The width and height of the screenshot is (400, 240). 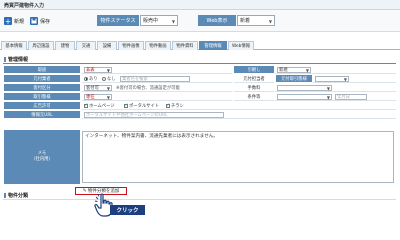 I want to click on client-select: 客付可 ▼, so click(x=98, y=88).